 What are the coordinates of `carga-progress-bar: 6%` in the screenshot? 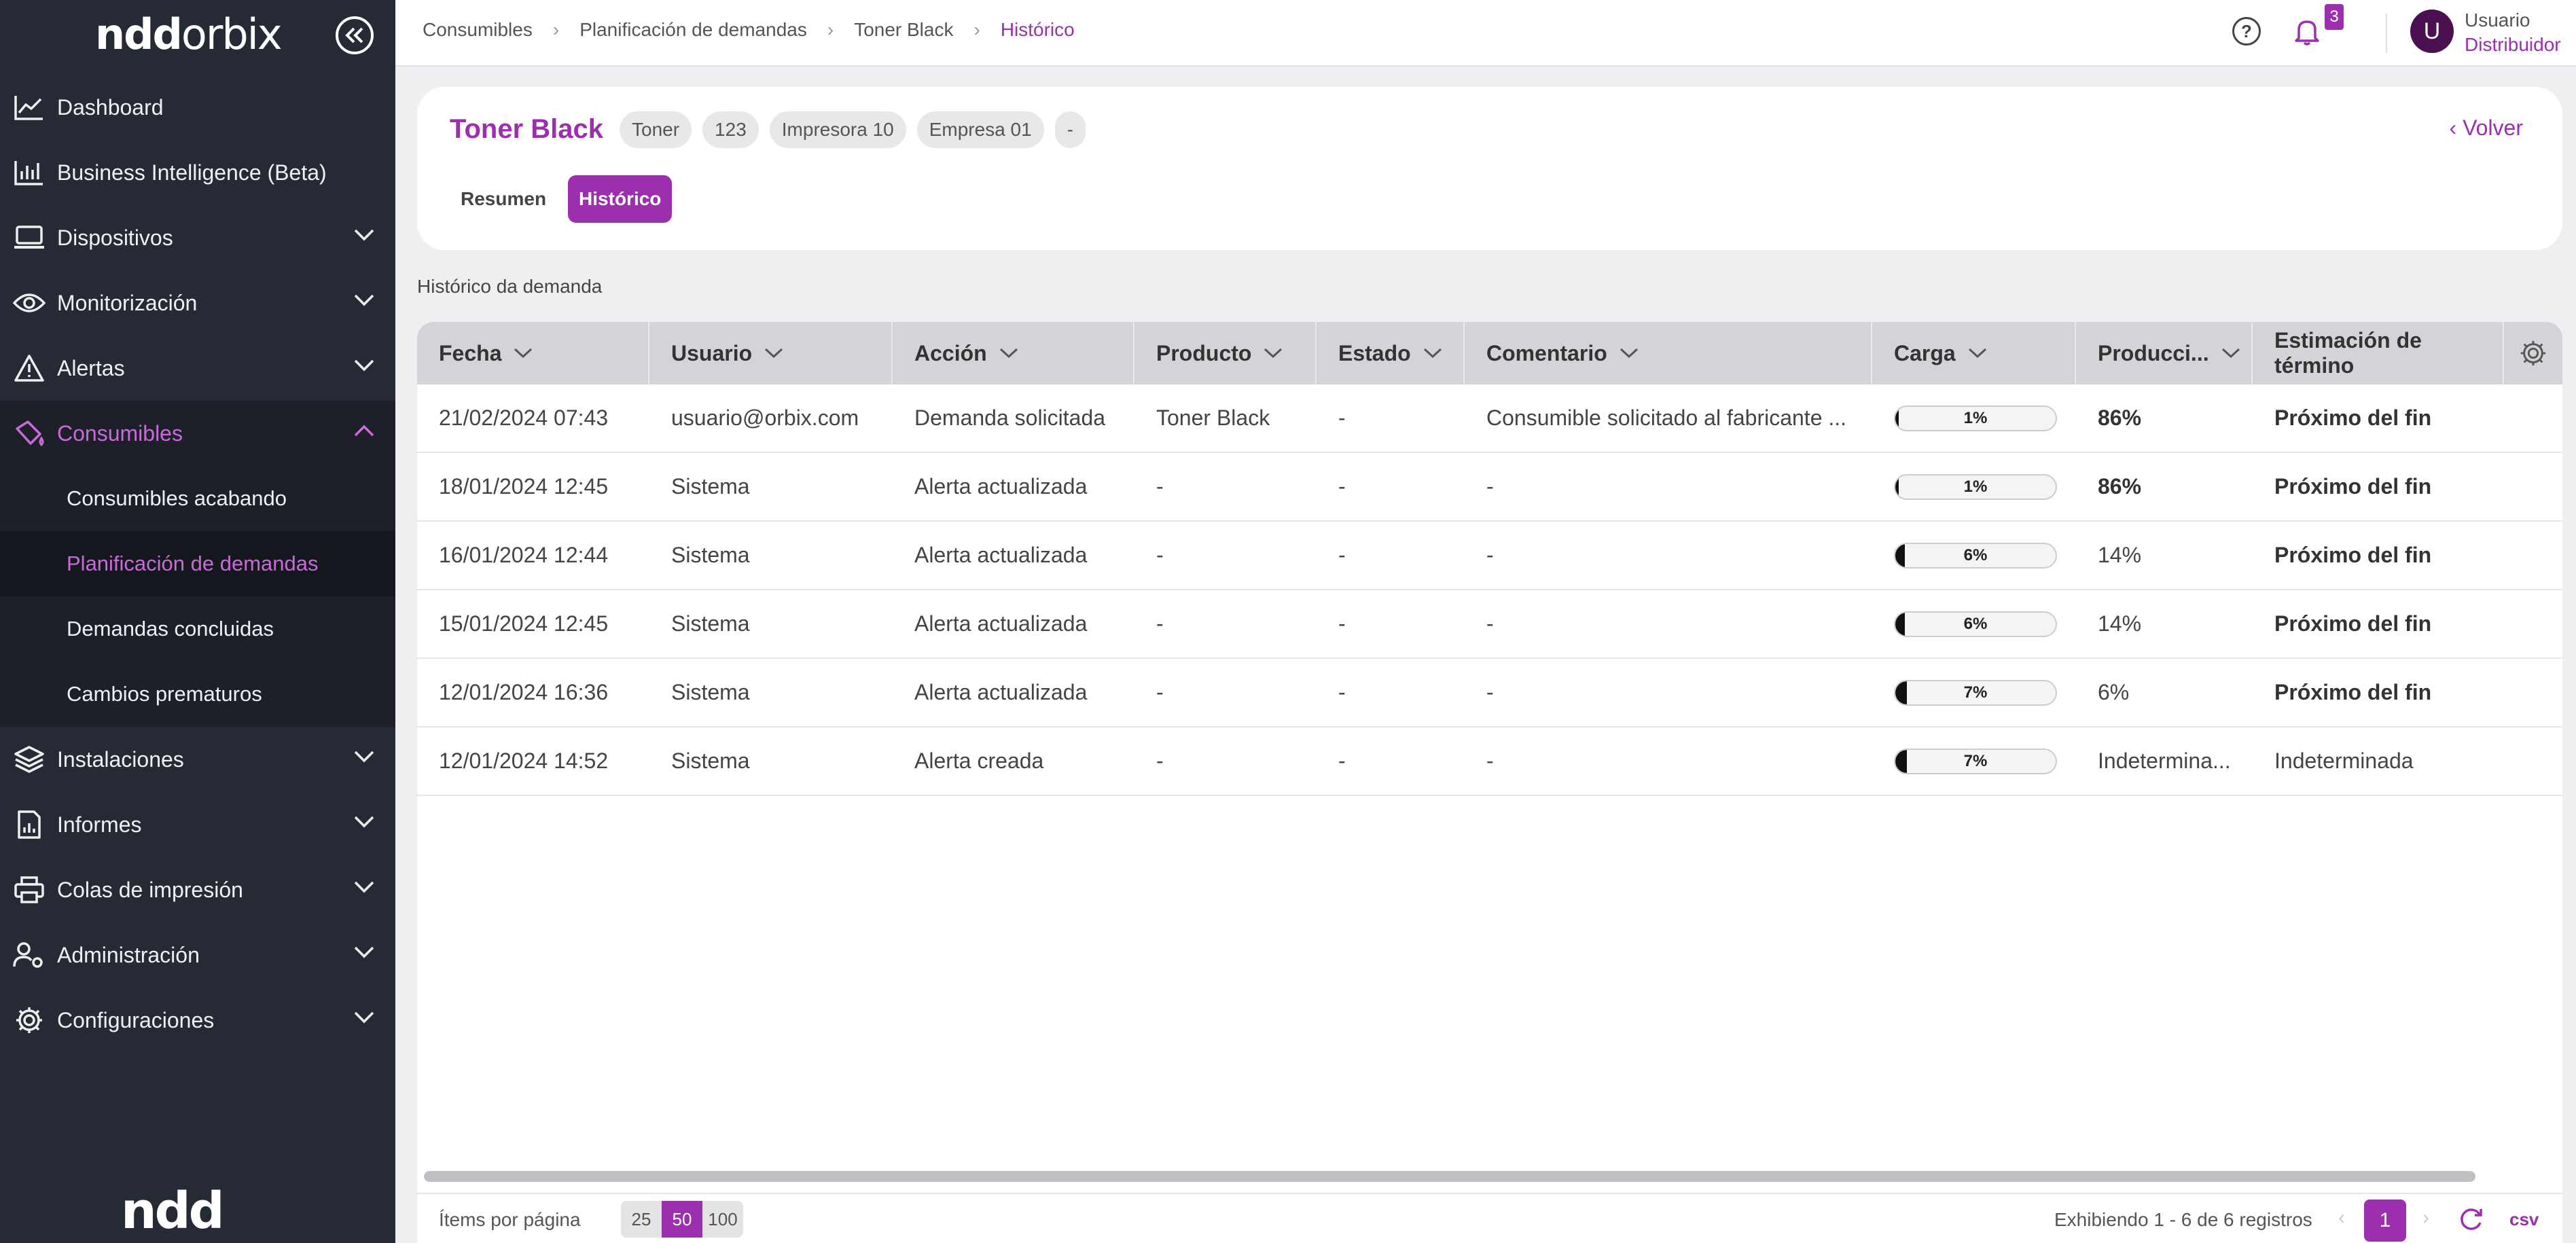 It's located at (1976, 555).